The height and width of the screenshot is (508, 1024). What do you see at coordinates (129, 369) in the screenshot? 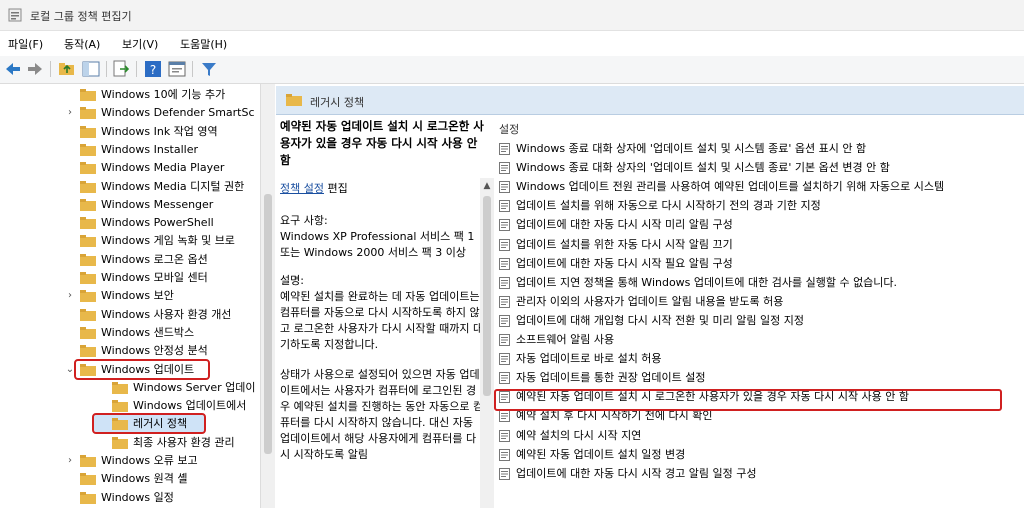
I see `tree-item: ⌄ Windows 업데이트` at bounding box center [129, 369].